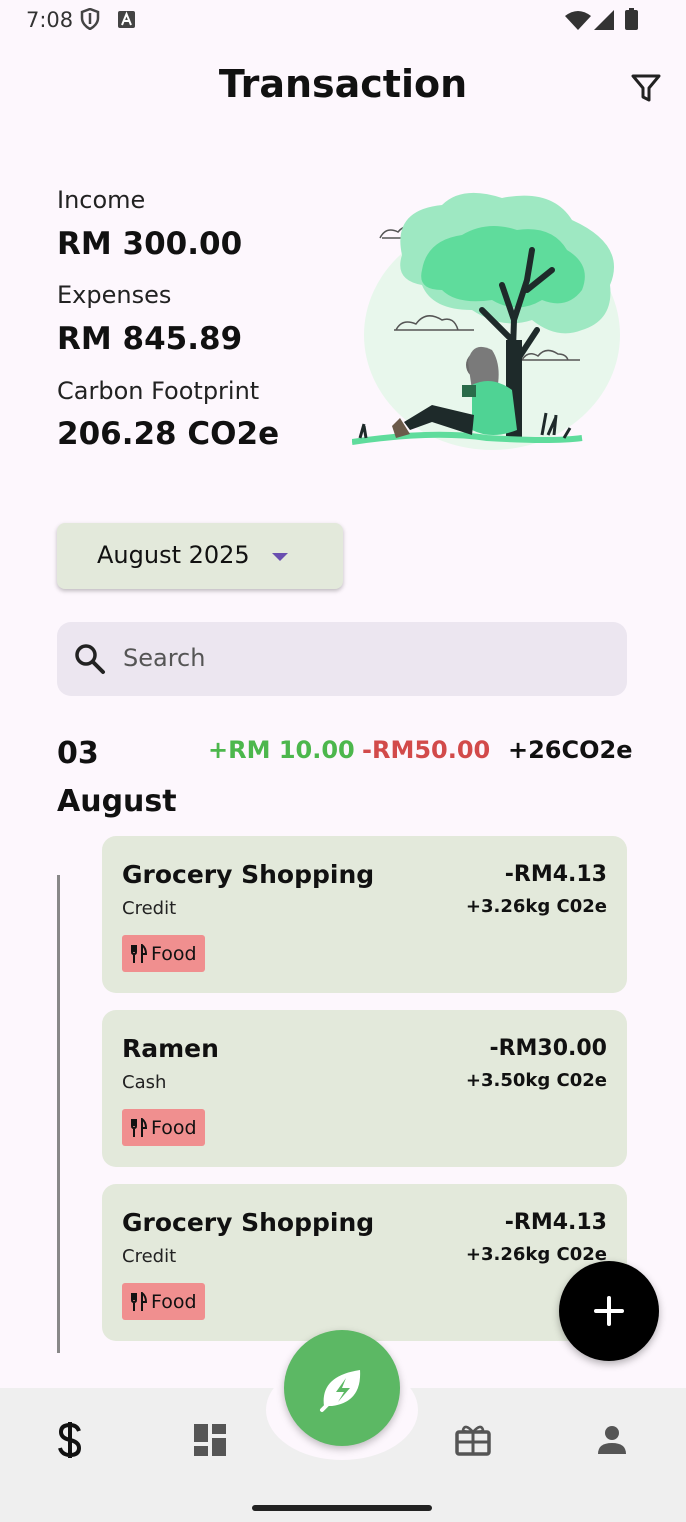  I want to click on plus-icon, so click(609, 1311).